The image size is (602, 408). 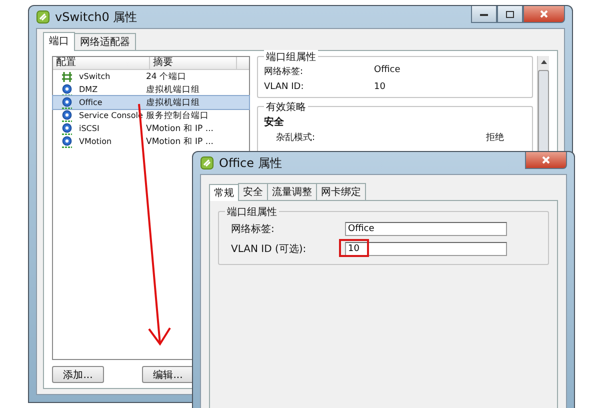 What do you see at coordinates (286, 107) in the screenshot?
I see `group-title: 有效策略` at bounding box center [286, 107].